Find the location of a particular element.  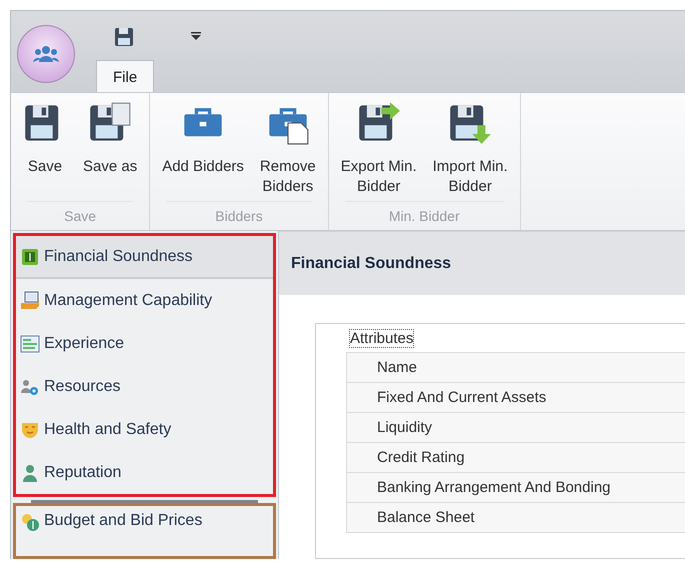

ribbon-button: Import Min. Bidder is located at coordinates (470, 148).